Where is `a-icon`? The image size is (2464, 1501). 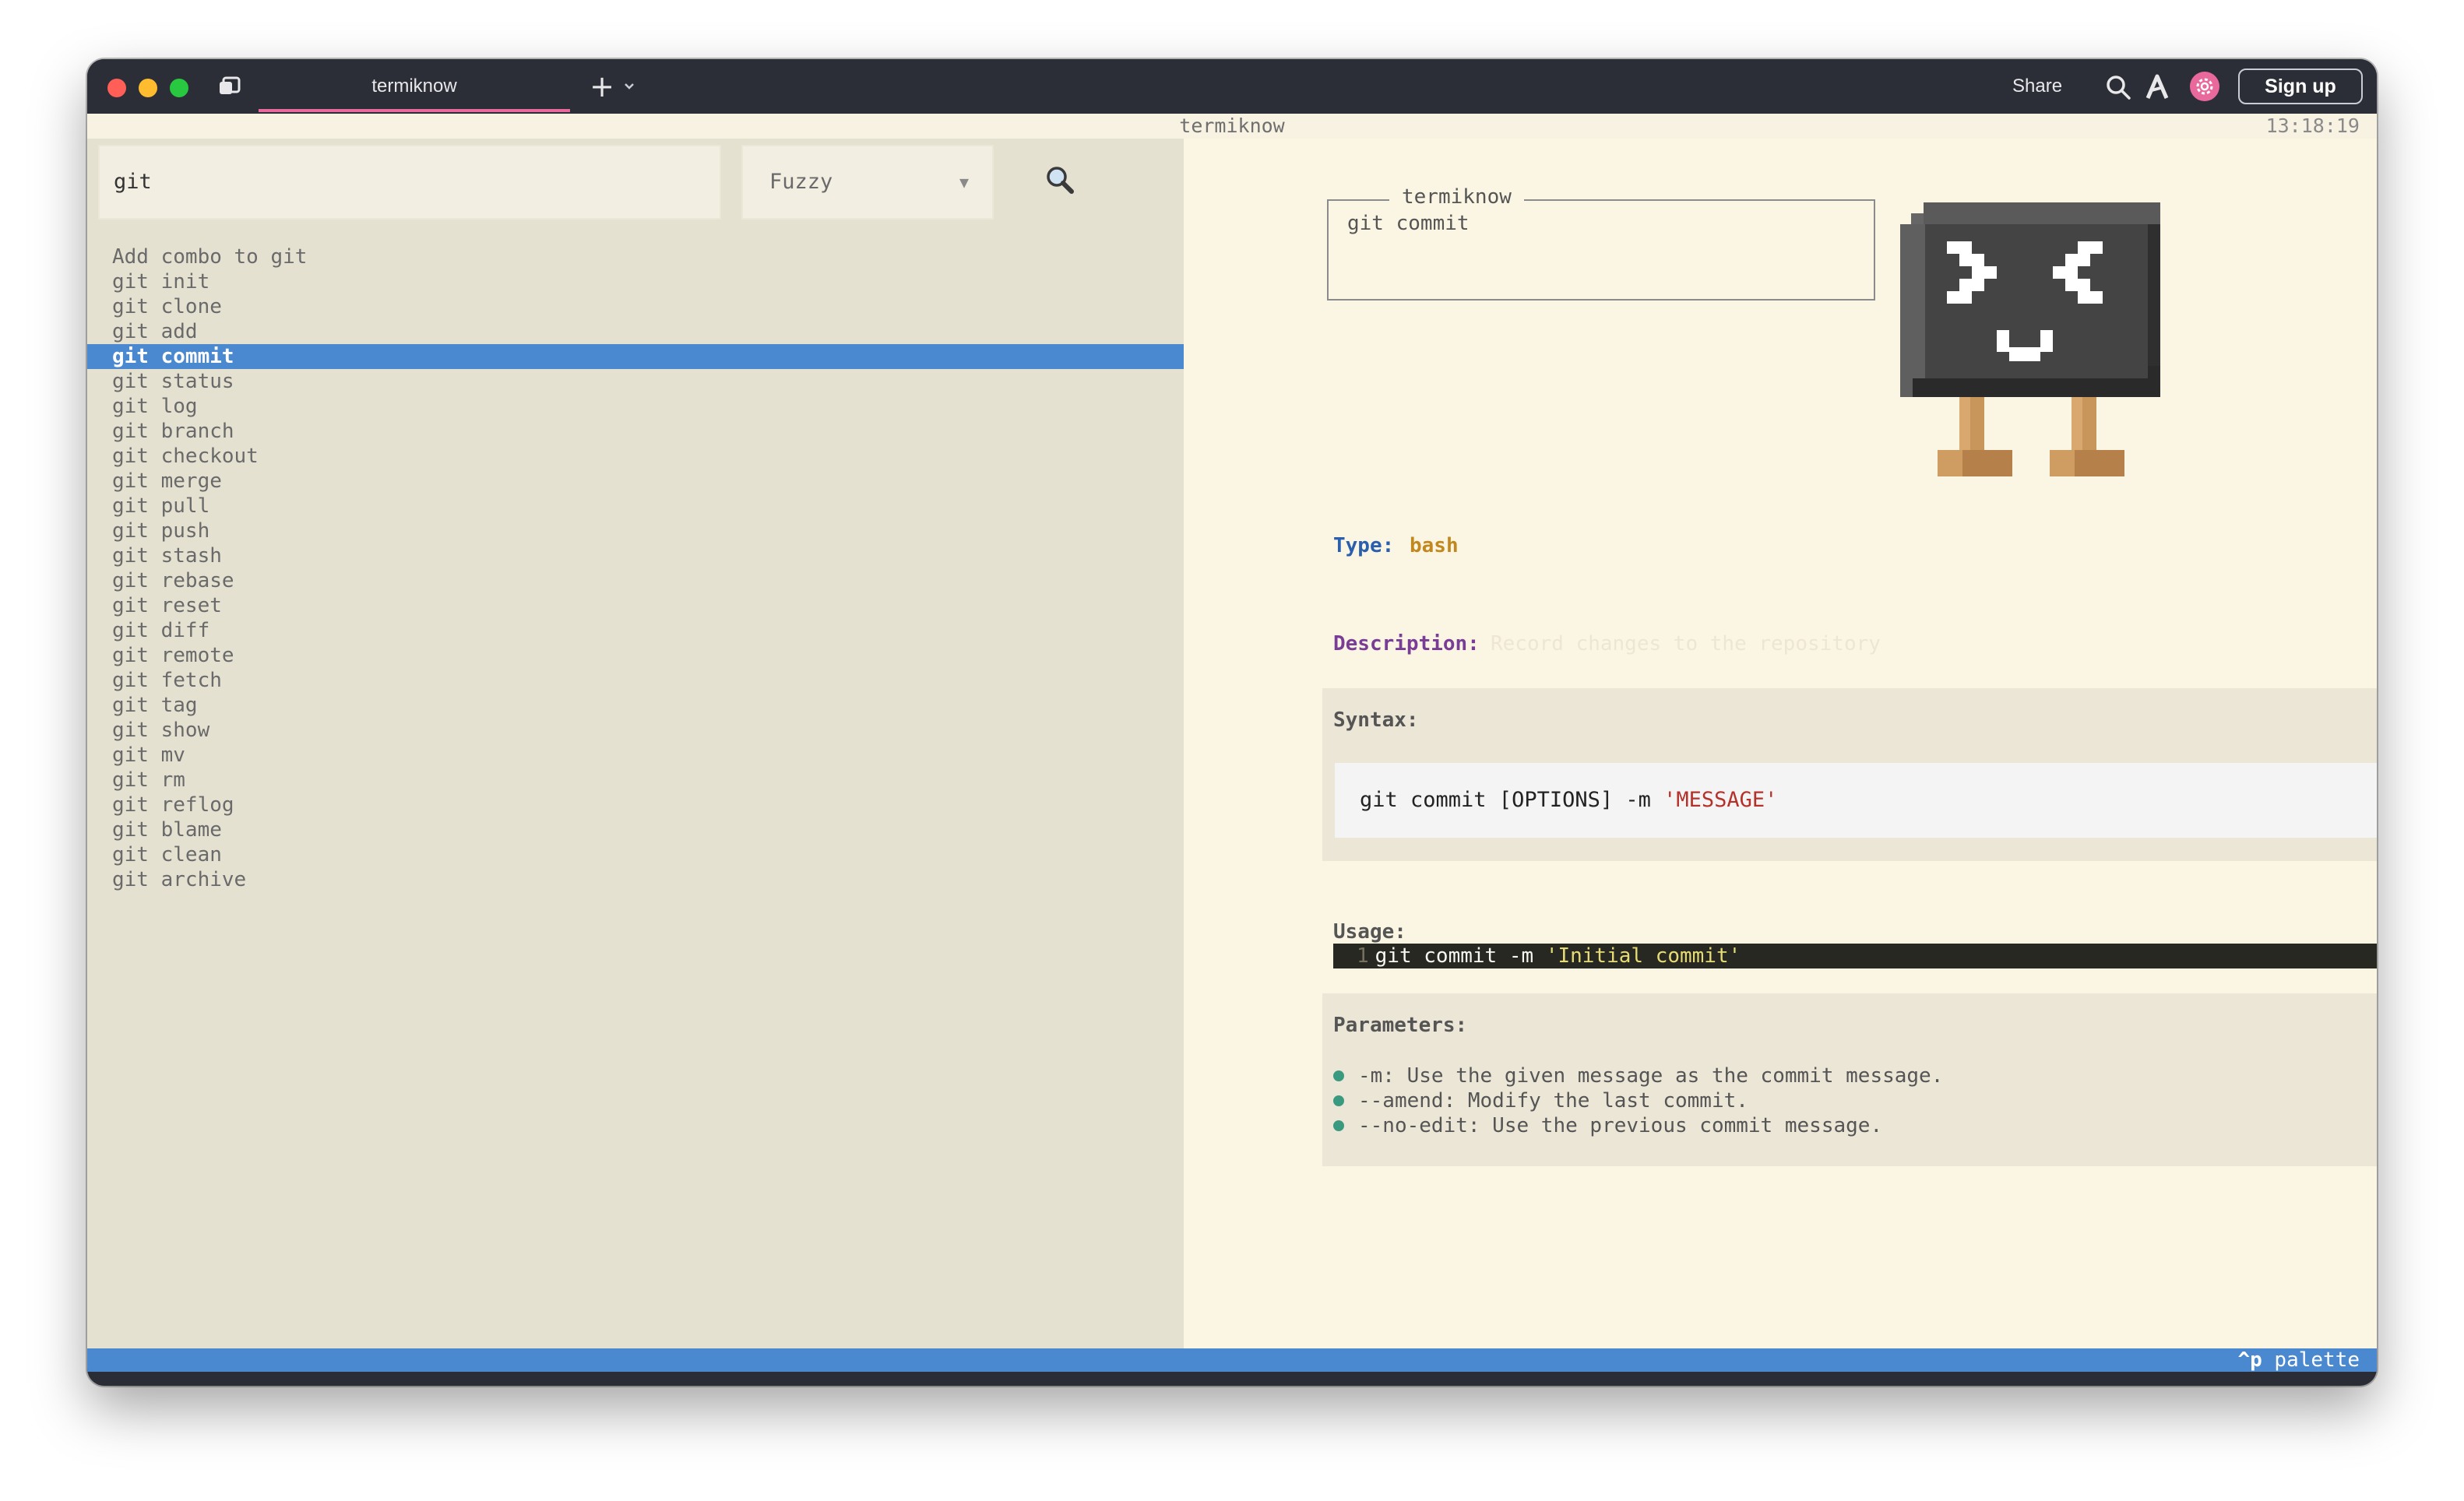
a-icon is located at coordinates (2157, 87).